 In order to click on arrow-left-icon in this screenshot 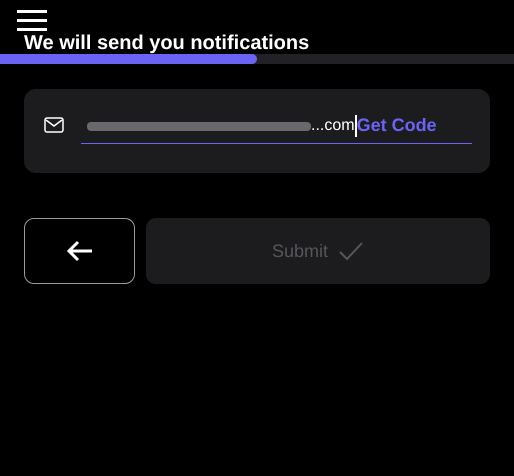, I will do `click(80, 251)`.